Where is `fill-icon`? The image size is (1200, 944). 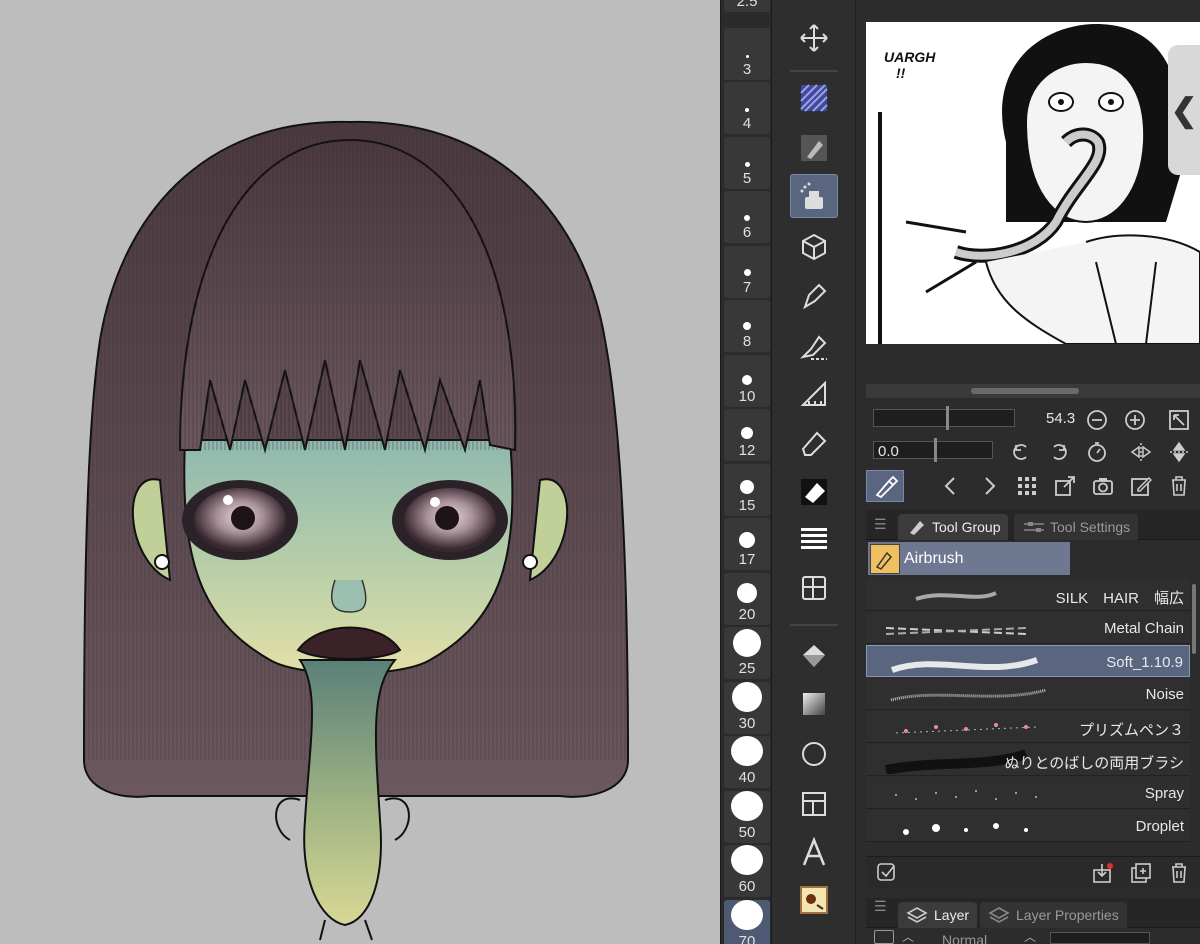
fill-icon is located at coordinates (814, 492).